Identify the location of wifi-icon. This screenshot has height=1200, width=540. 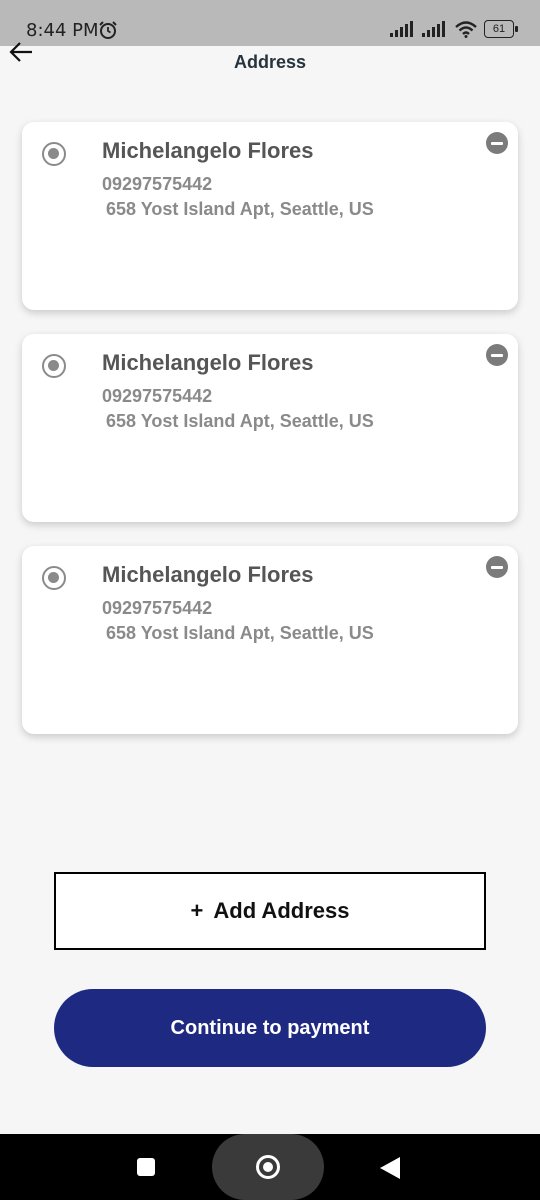
(466, 29).